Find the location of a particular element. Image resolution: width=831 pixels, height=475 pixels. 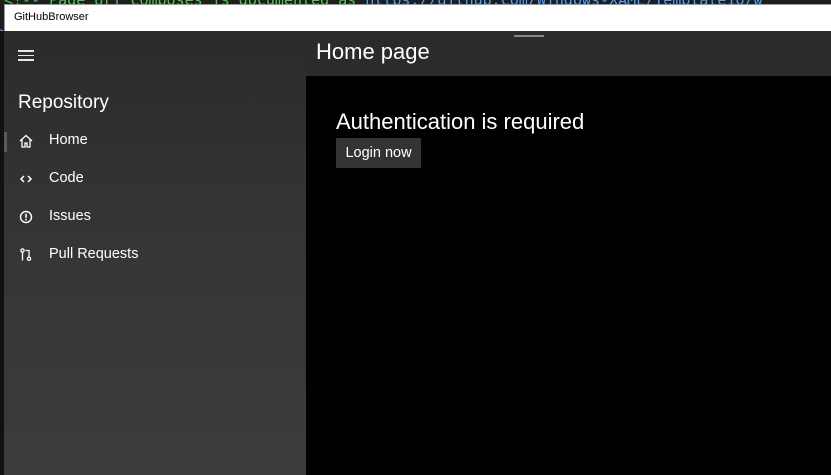

page-header: Home page is located at coordinates (568, 53).